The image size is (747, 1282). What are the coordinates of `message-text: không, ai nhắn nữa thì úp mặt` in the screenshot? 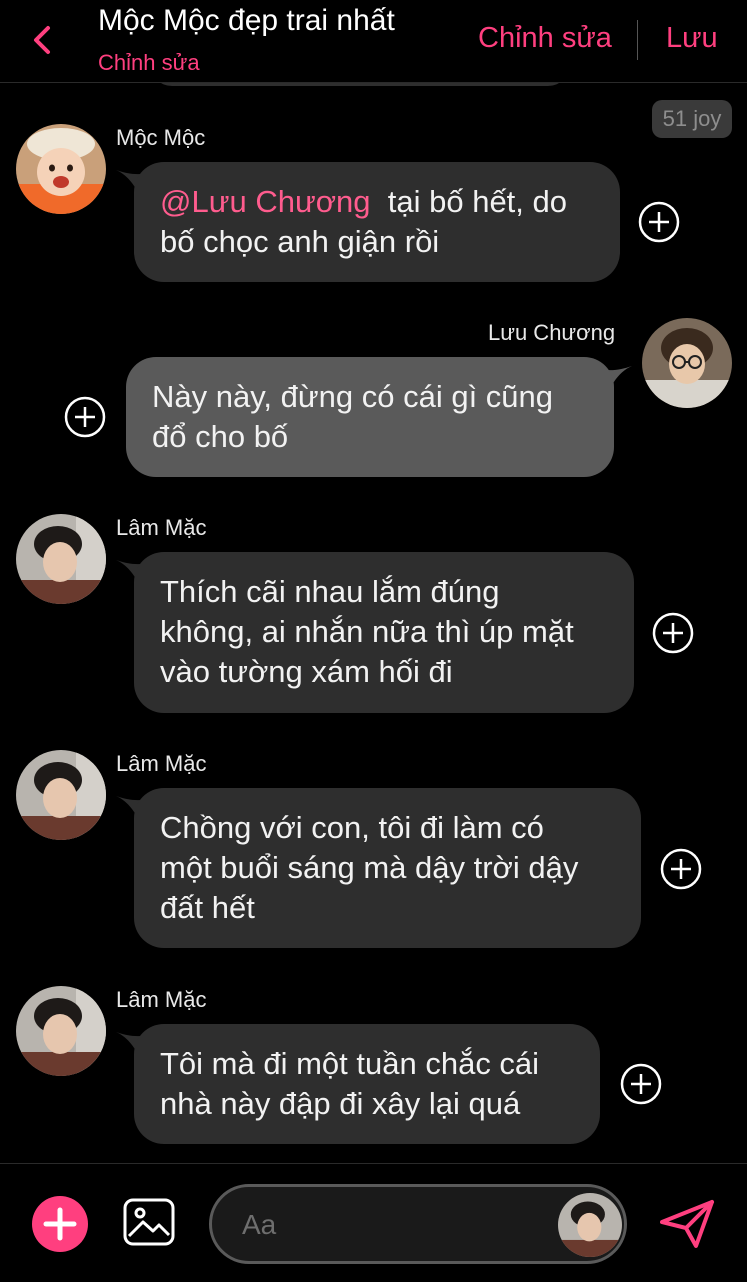 It's located at (367, 631).